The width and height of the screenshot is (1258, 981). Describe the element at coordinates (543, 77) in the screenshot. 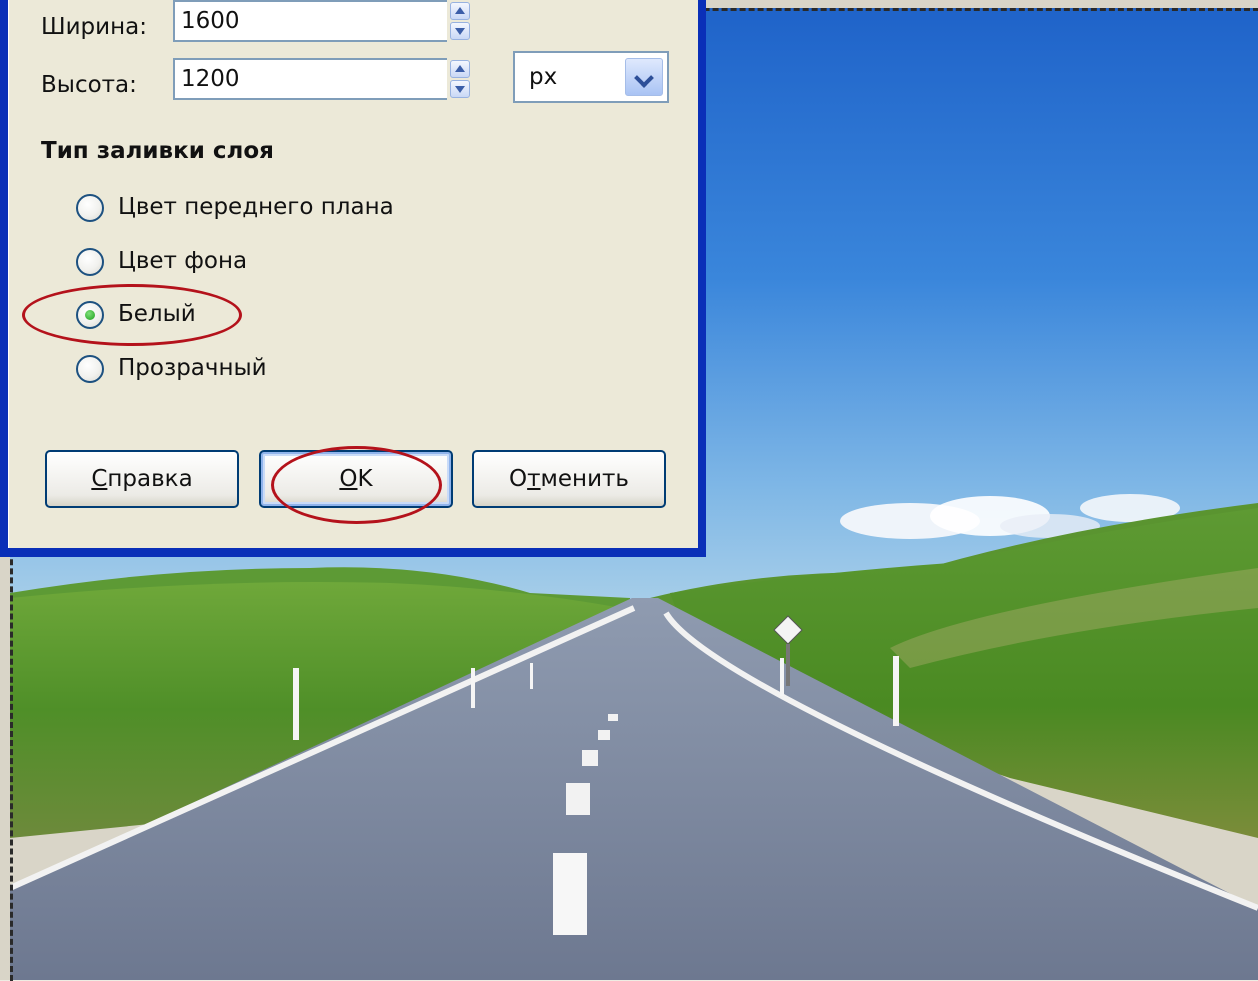

I see `unit-value: px` at that location.